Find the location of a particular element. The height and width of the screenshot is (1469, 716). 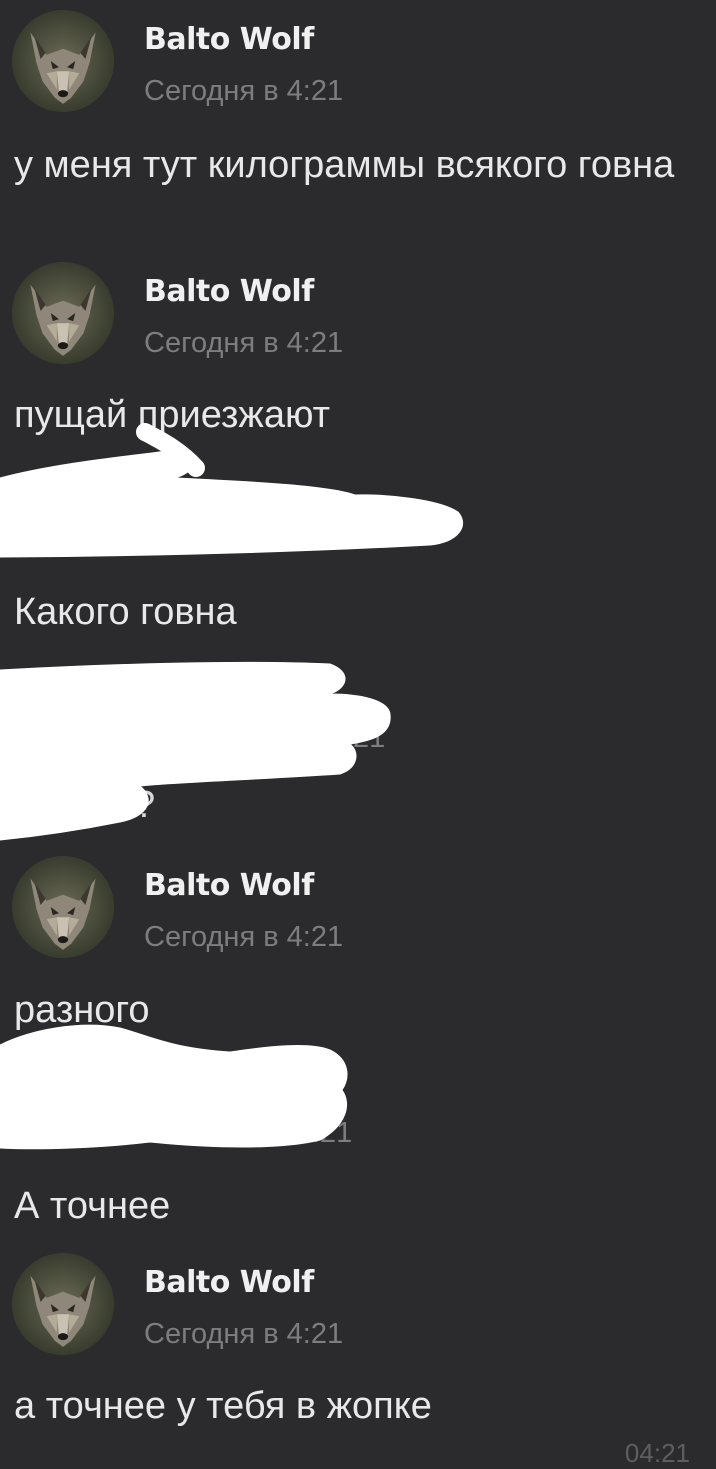

partial-time: .21 is located at coordinates (332, 1133).